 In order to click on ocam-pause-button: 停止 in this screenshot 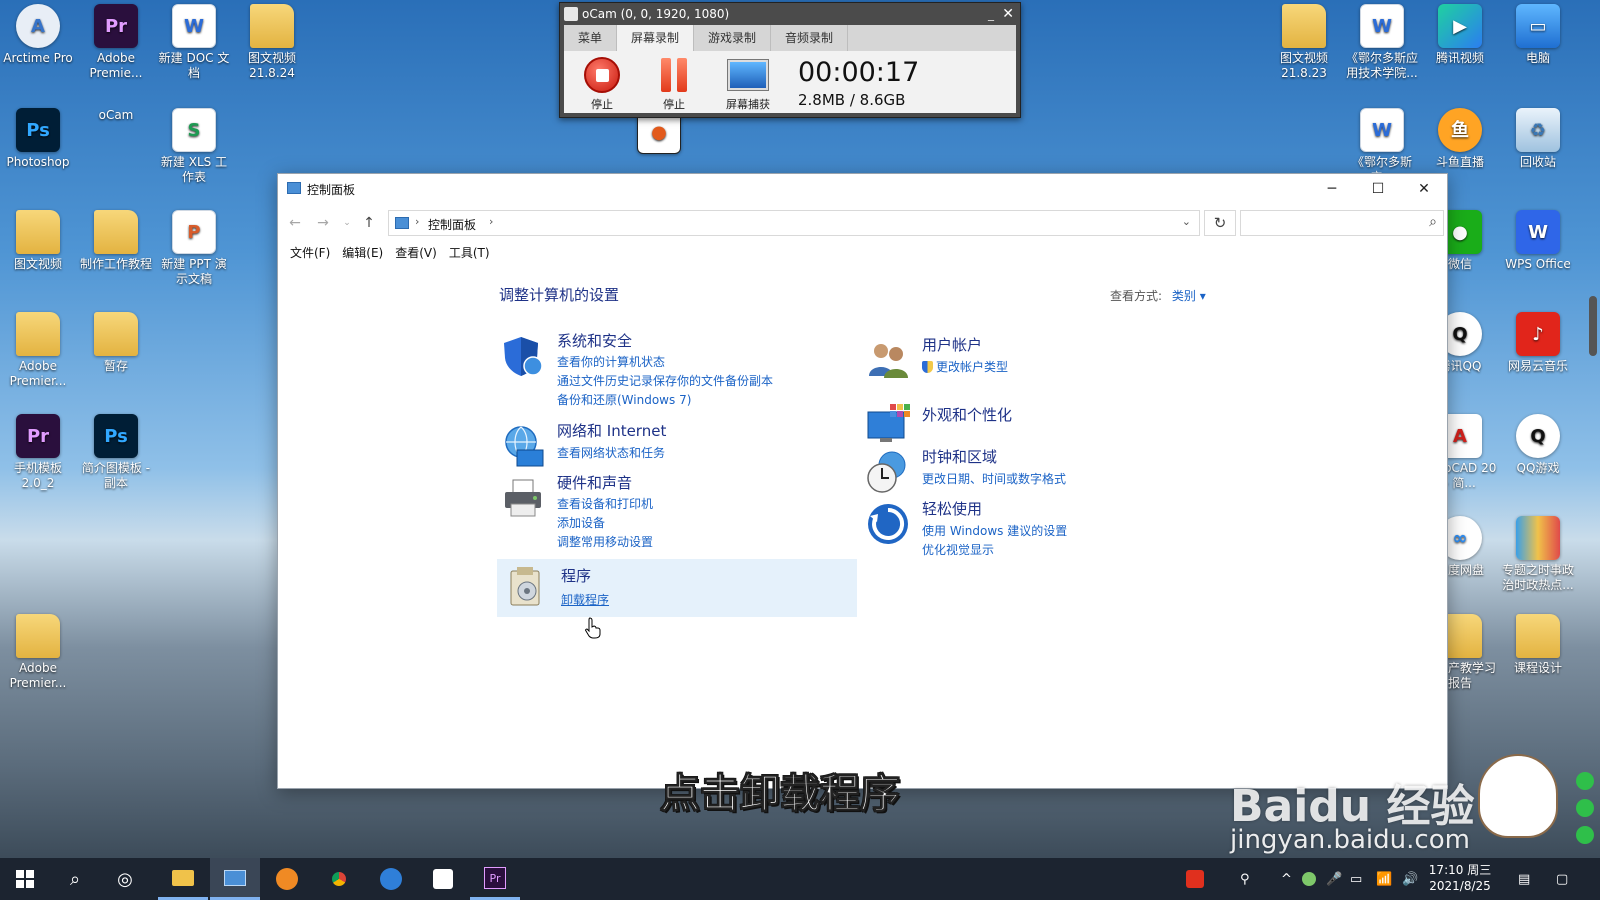, I will do `click(674, 84)`.